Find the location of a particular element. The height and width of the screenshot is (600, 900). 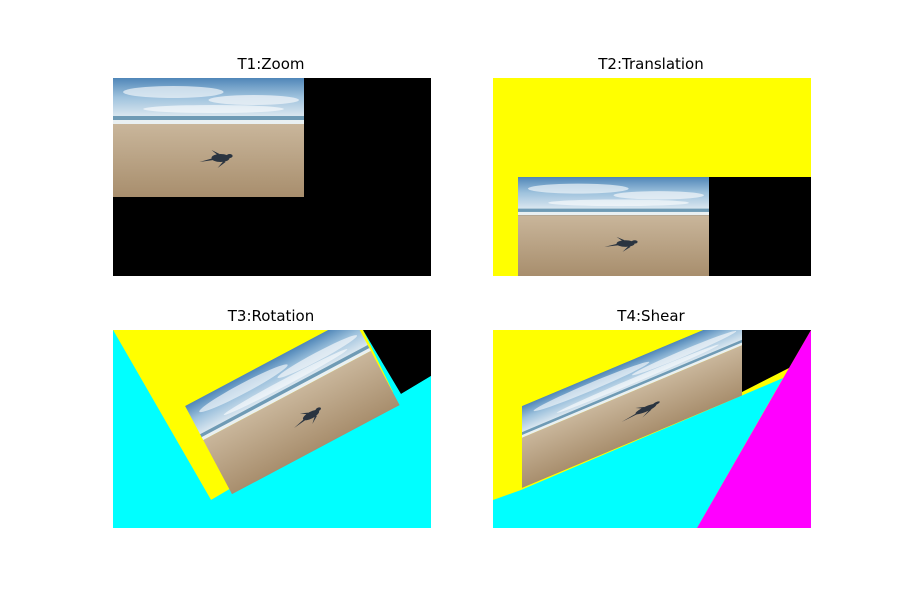

panel-title-rotation: T3:Rotation is located at coordinates (271, 316).